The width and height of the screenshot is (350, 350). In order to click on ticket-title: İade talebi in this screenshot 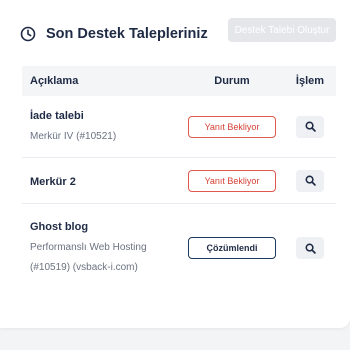, I will do `click(105, 116)`.